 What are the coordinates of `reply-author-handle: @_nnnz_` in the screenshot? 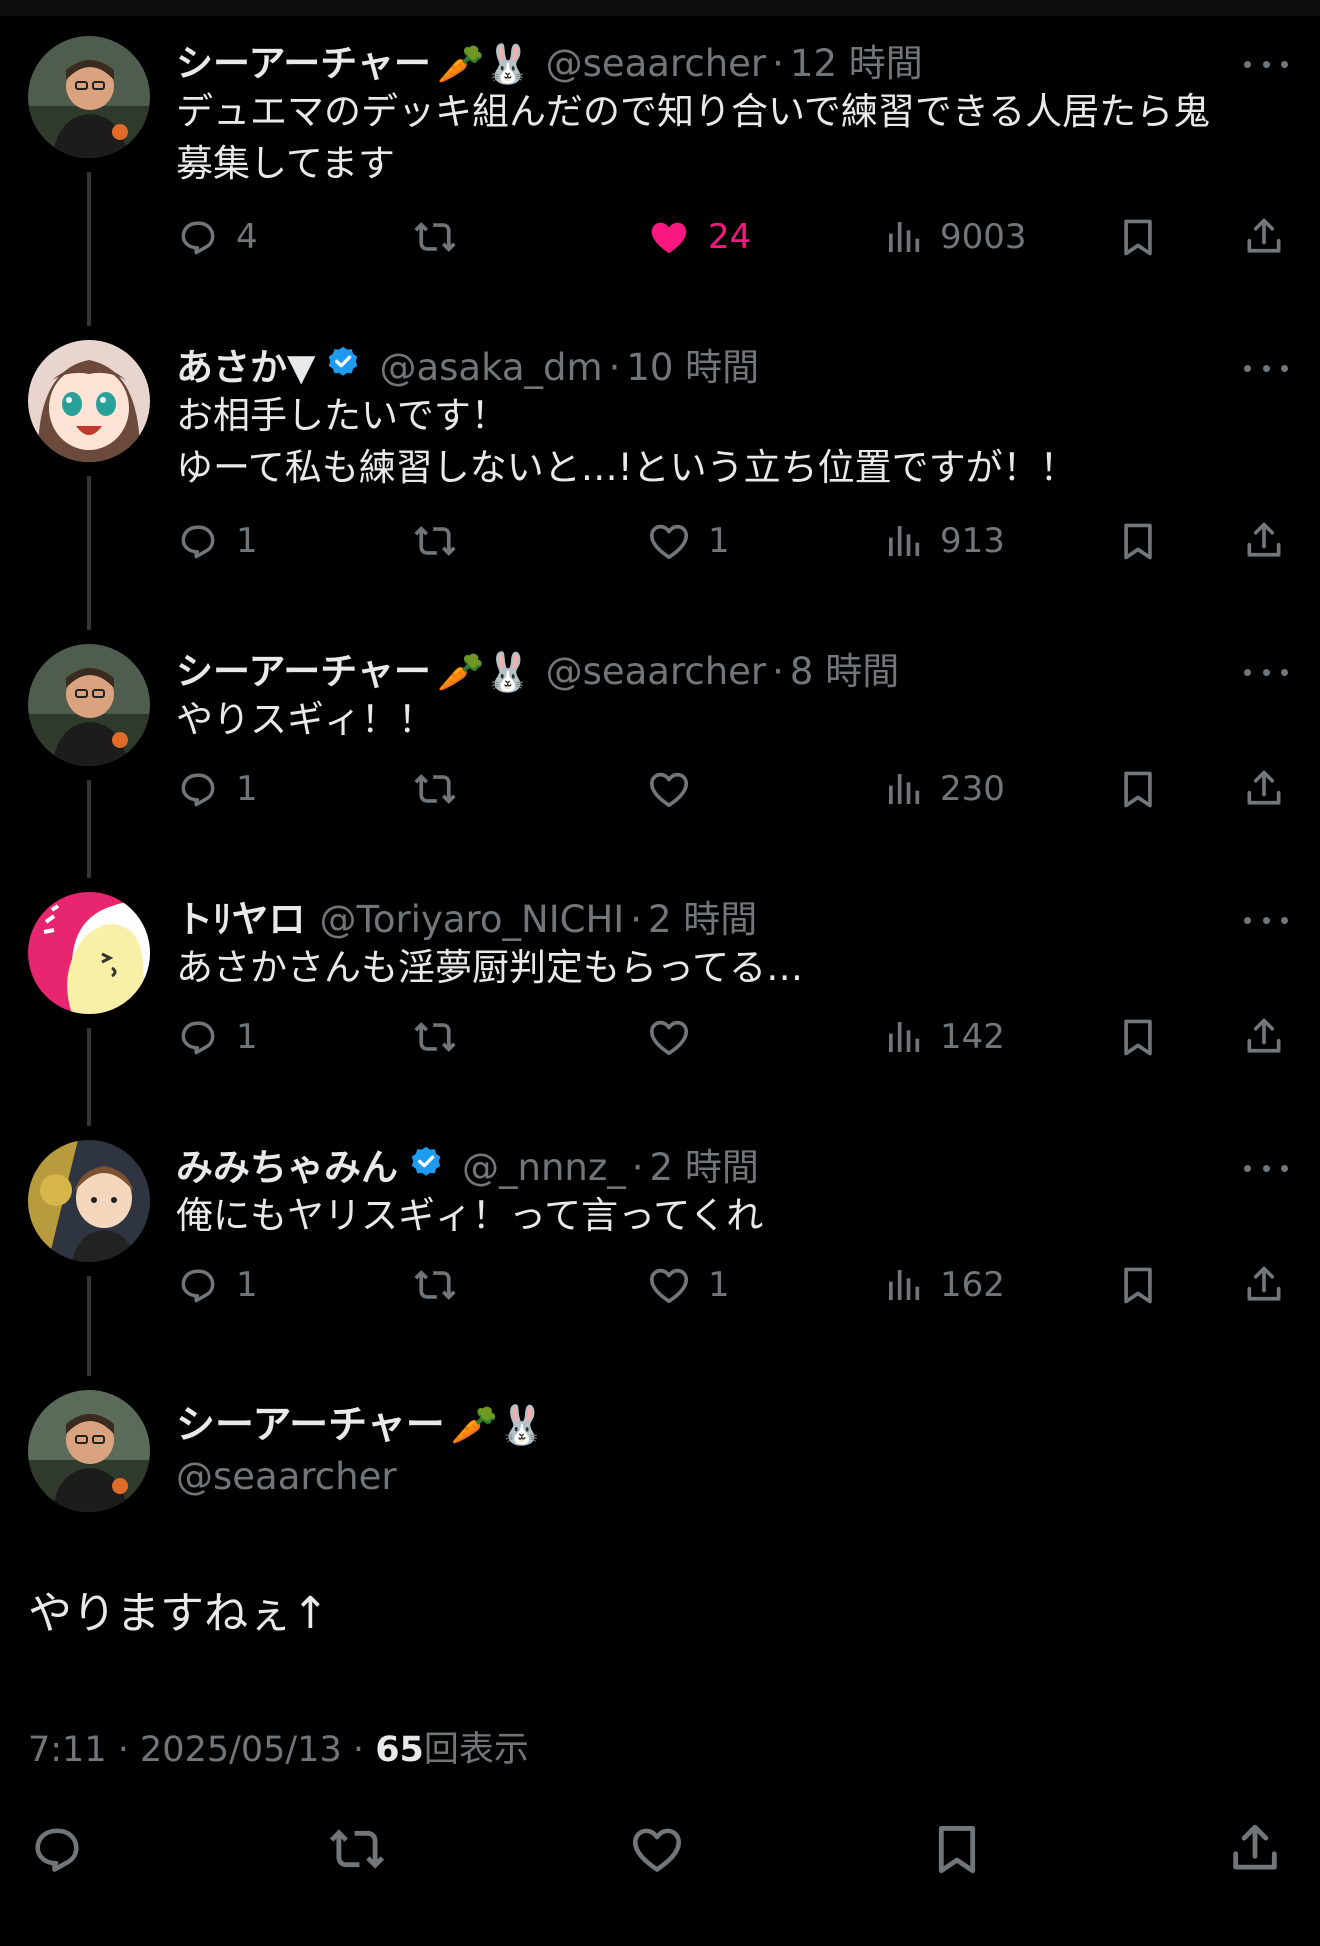 It's located at (544, 1168).